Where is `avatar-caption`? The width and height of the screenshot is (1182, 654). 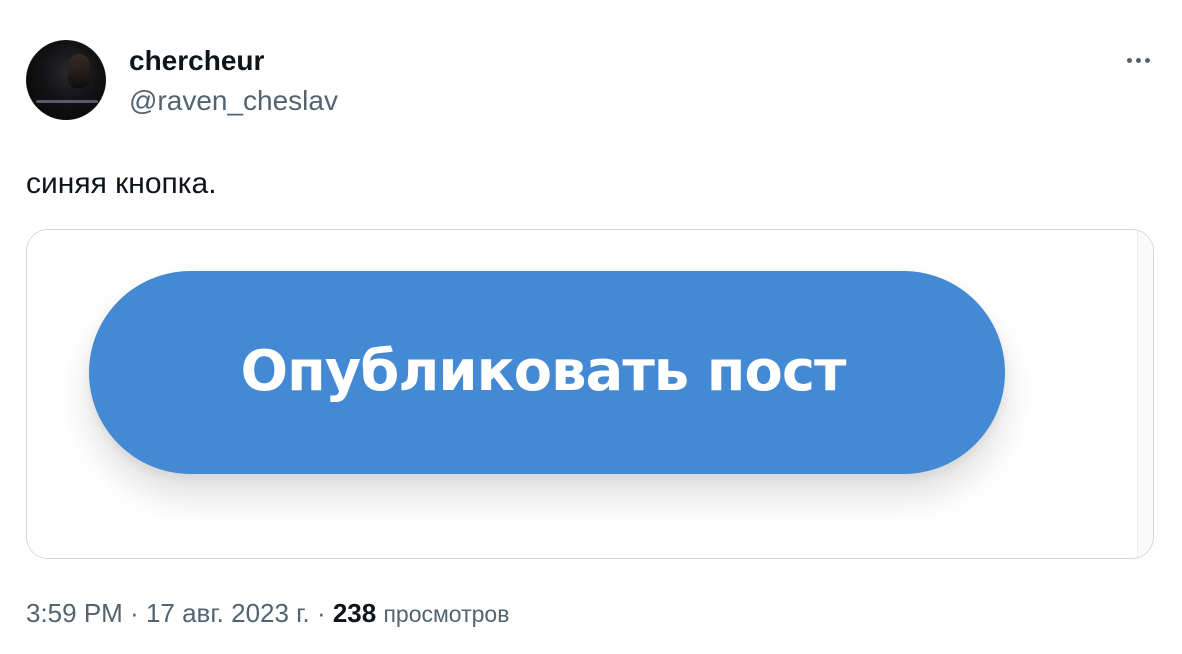 avatar-caption is located at coordinates (67, 101).